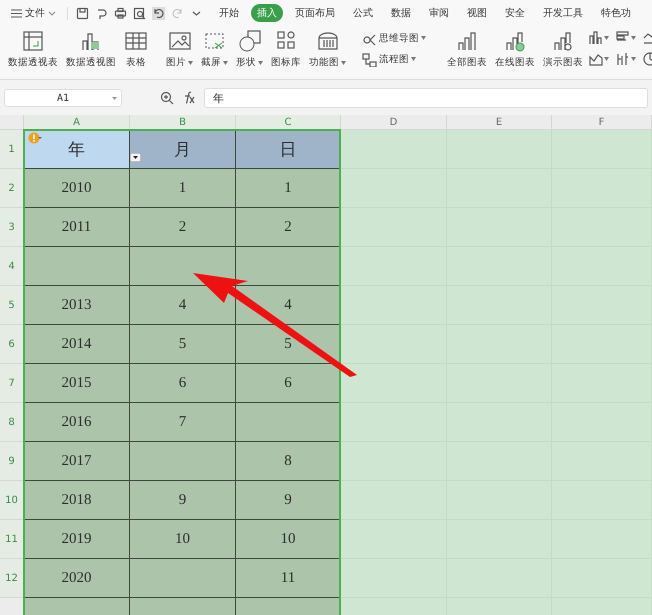 The height and width of the screenshot is (615, 652). I want to click on ribbon-tool-button: 思维导图, so click(393, 38).